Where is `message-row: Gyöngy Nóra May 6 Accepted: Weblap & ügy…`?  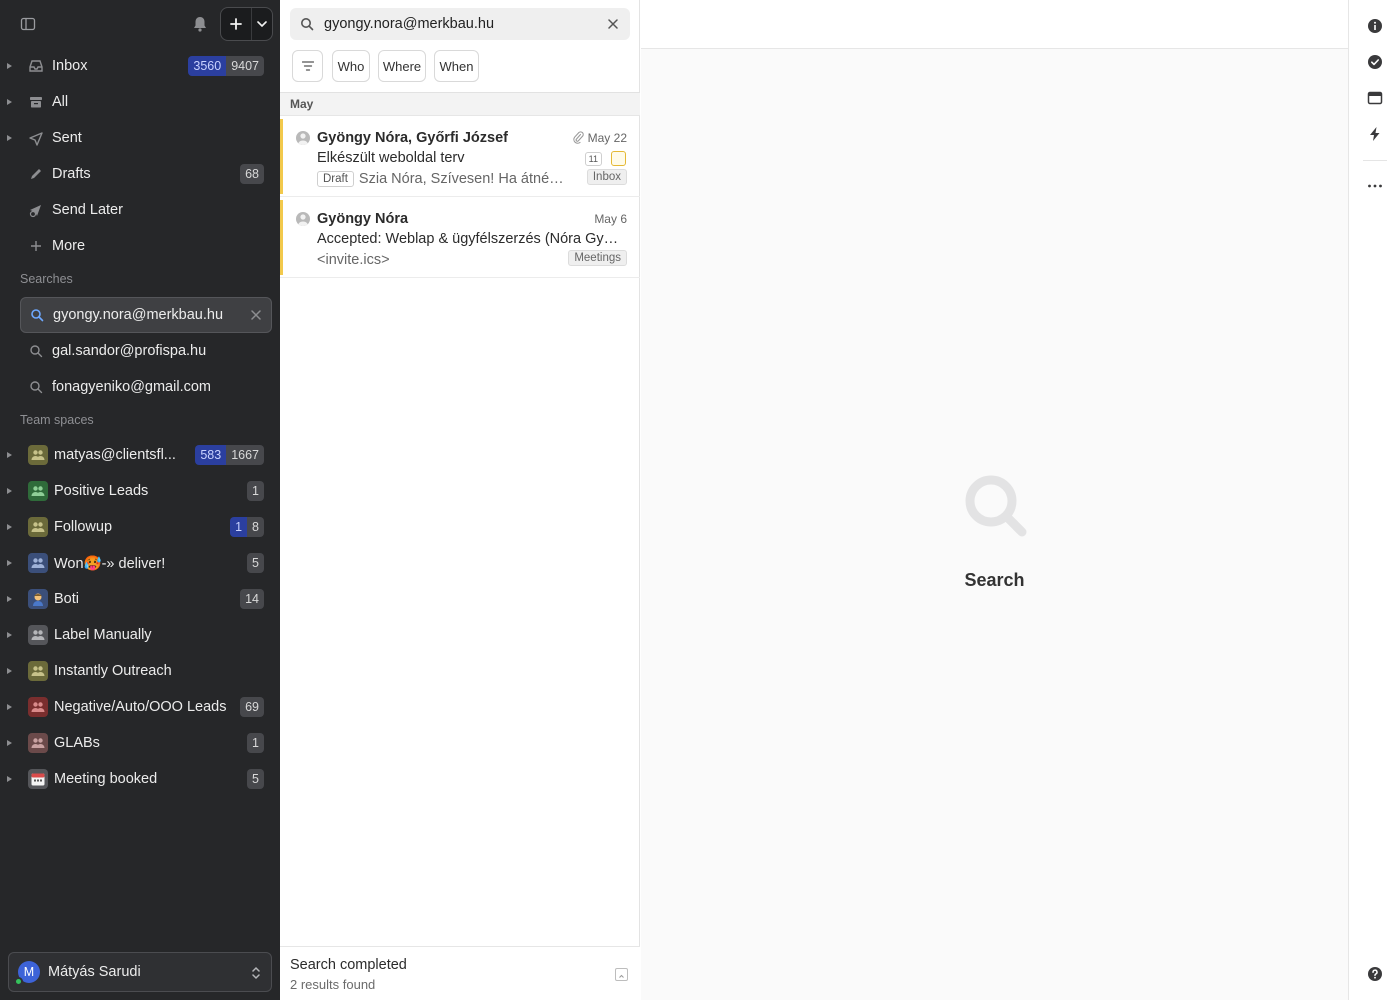
message-row: Gyöngy Nóra May 6 Accepted: Weblap & ügy… is located at coordinates (460, 238).